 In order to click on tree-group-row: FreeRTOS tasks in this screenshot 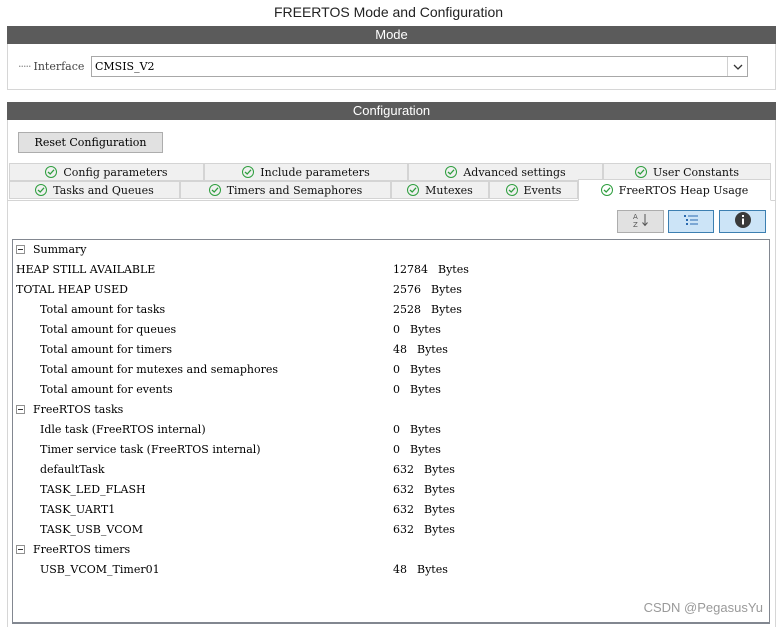, I will do `click(391, 410)`.